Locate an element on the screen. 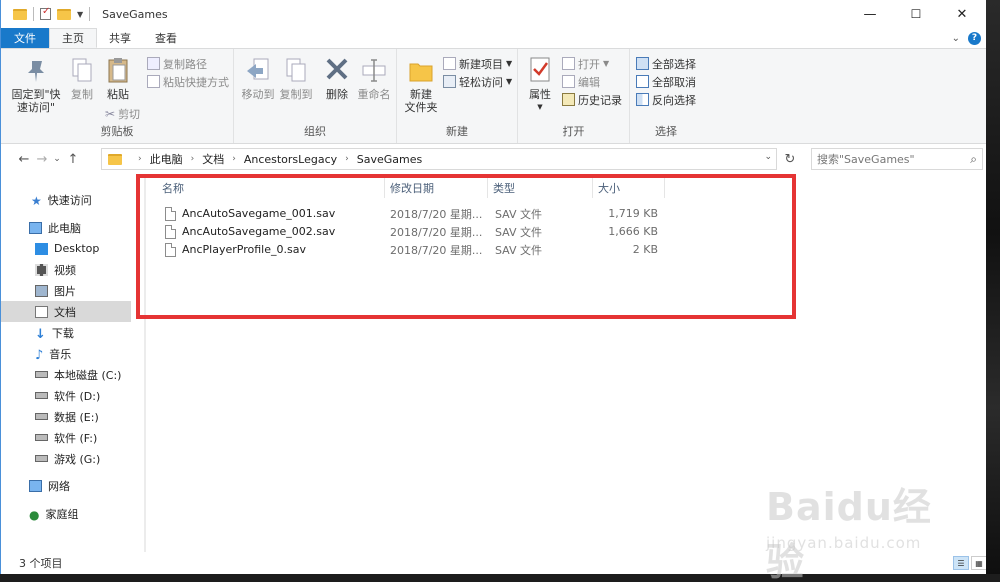 The height and width of the screenshot is (582, 1000). copy-path-icon is located at coordinates (153, 63).